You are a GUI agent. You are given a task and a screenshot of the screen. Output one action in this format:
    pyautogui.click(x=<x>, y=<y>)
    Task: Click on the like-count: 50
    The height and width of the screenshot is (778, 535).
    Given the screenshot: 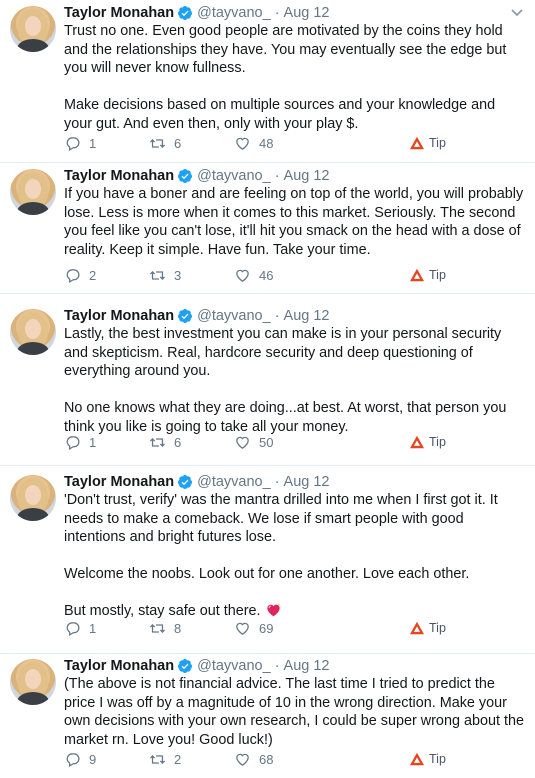 What is the action you would take?
    pyautogui.click(x=266, y=442)
    